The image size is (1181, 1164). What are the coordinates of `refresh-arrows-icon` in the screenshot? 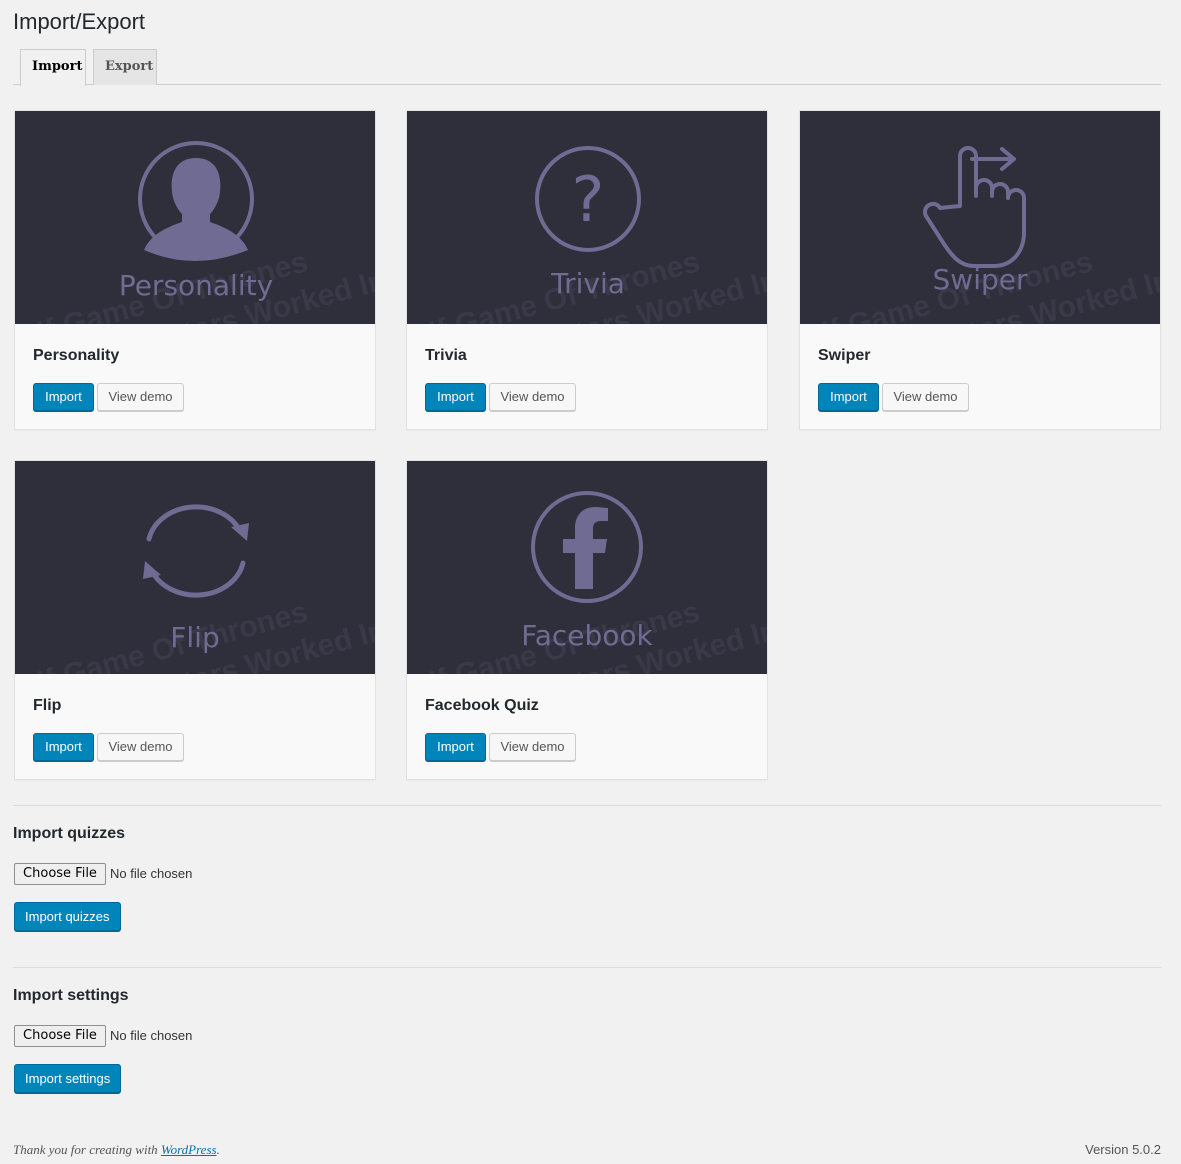 It's located at (196, 551).